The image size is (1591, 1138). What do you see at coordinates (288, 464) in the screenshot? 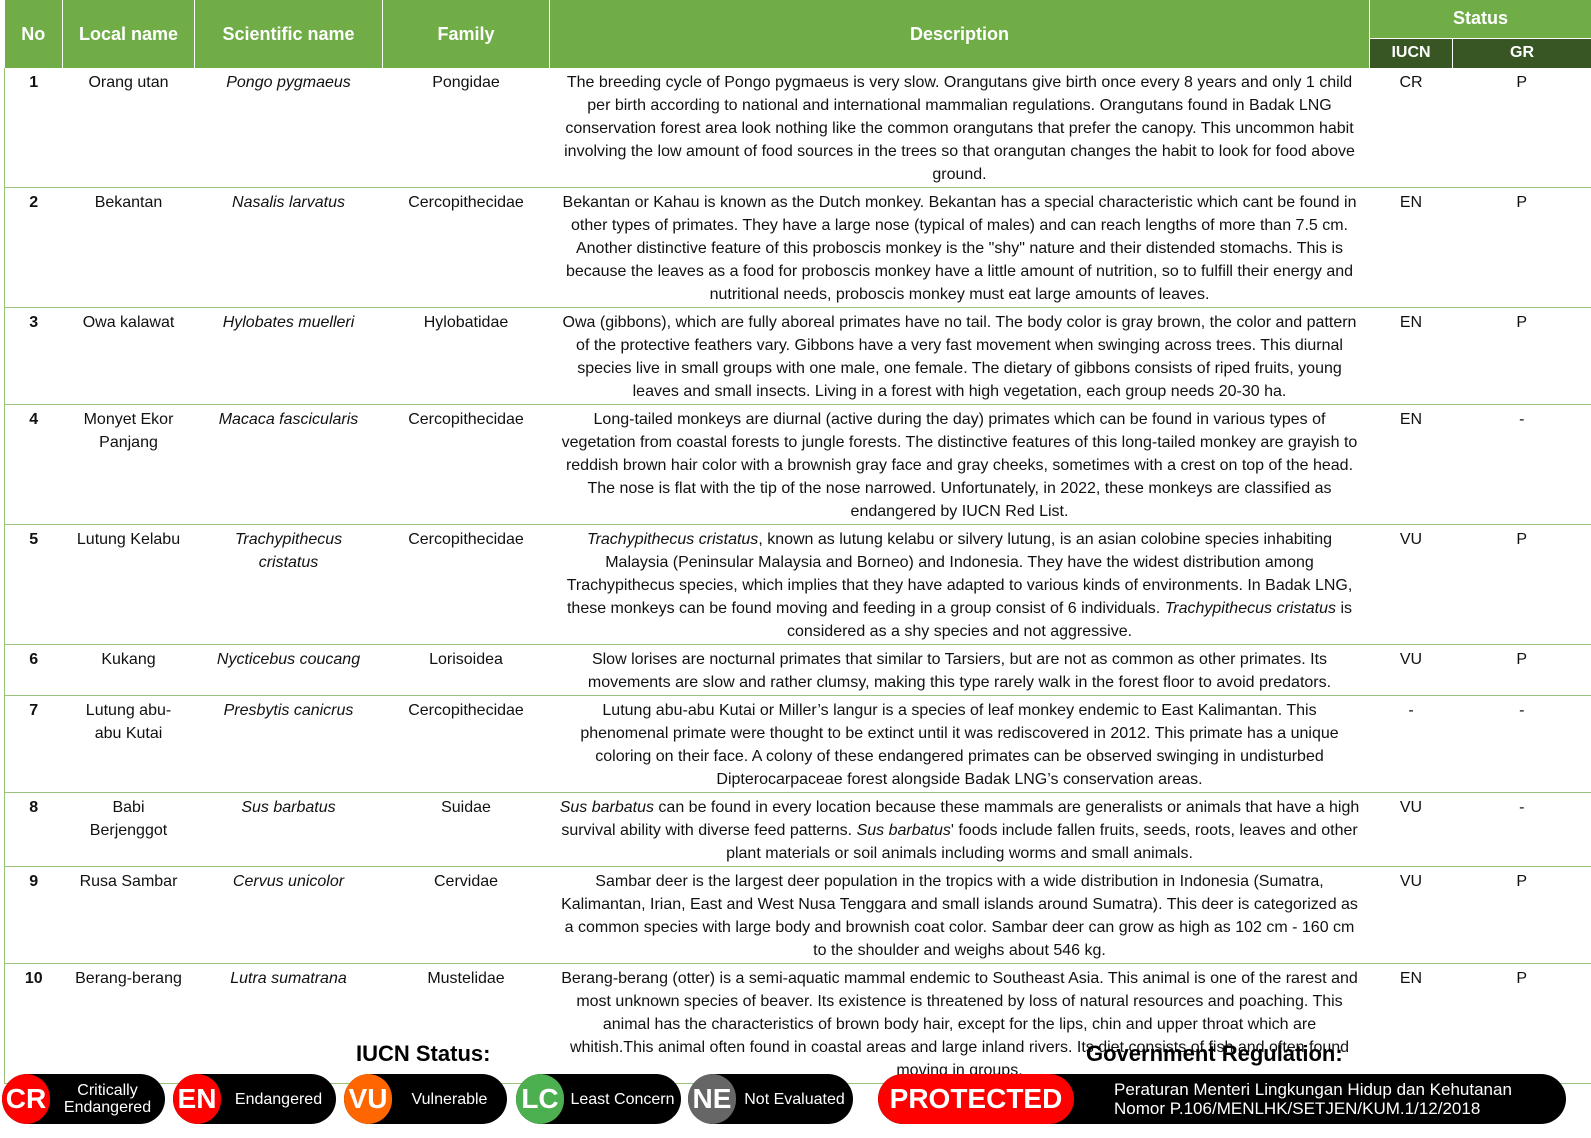
I see `cell-scientific-name: Macaca fascicularis` at bounding box center [288, 464].